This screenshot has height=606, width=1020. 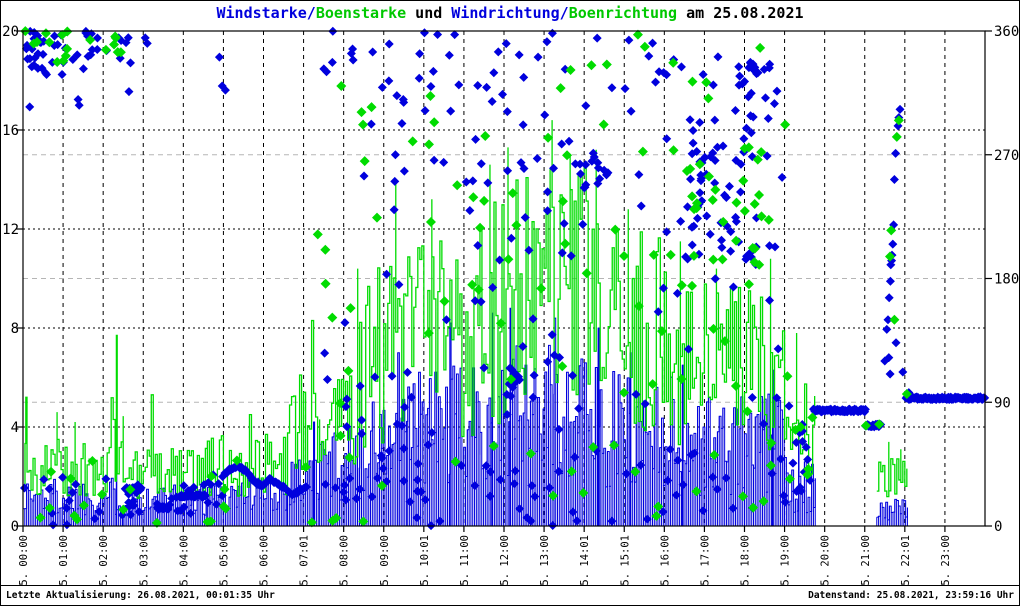 I want to click on x-axis-tick-label: 25. 13:00, so click(x=545, y=561).